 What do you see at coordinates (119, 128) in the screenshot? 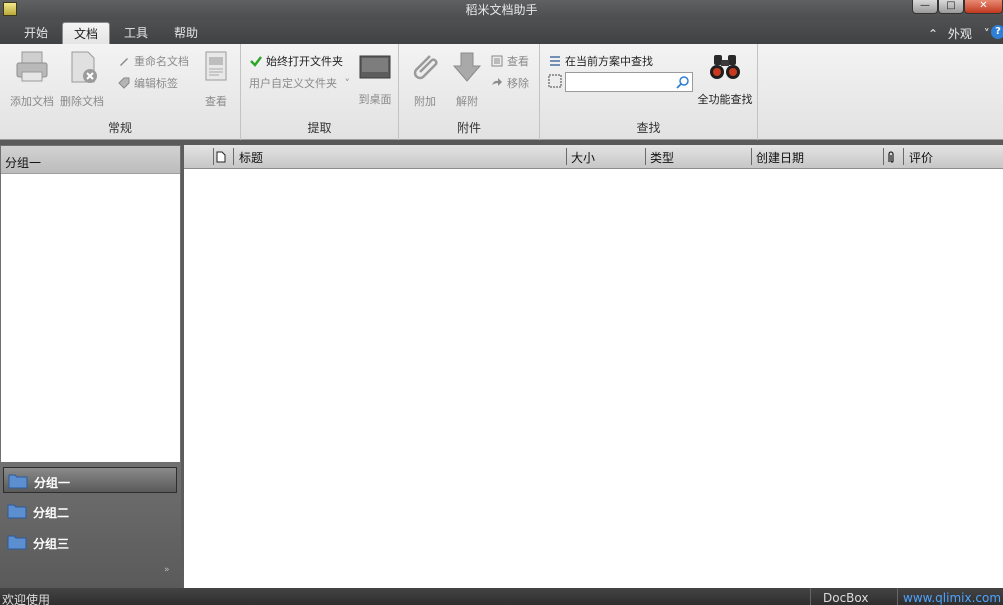
I see `group-general-label: 常规` at bounding box center [119, 128].